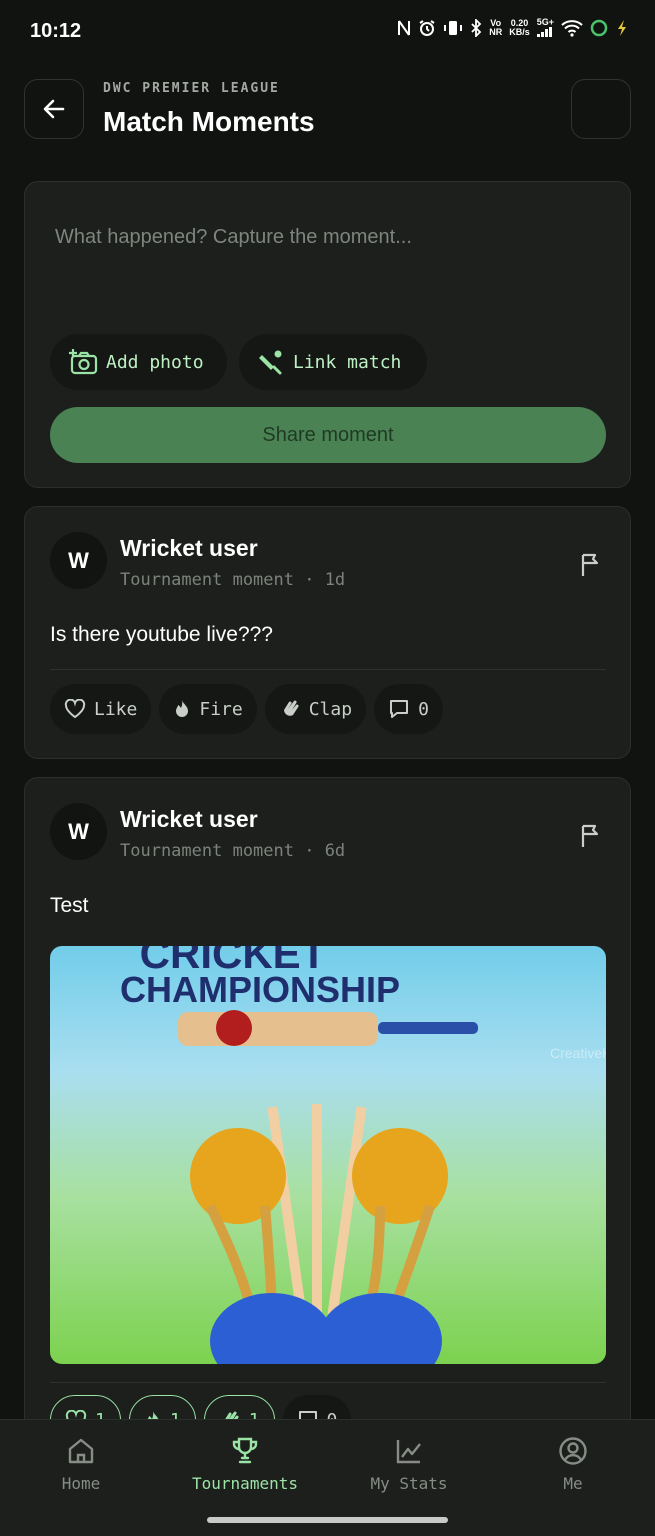  I want to click on signal-icon, so click(545, 32).